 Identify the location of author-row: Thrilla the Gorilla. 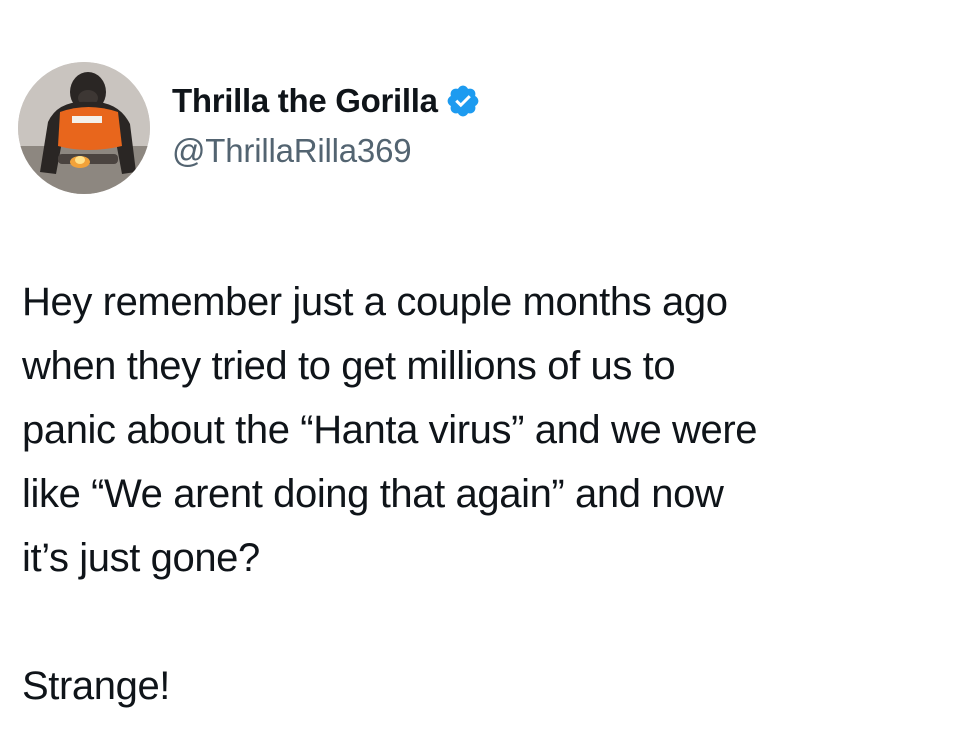
(326, 101).